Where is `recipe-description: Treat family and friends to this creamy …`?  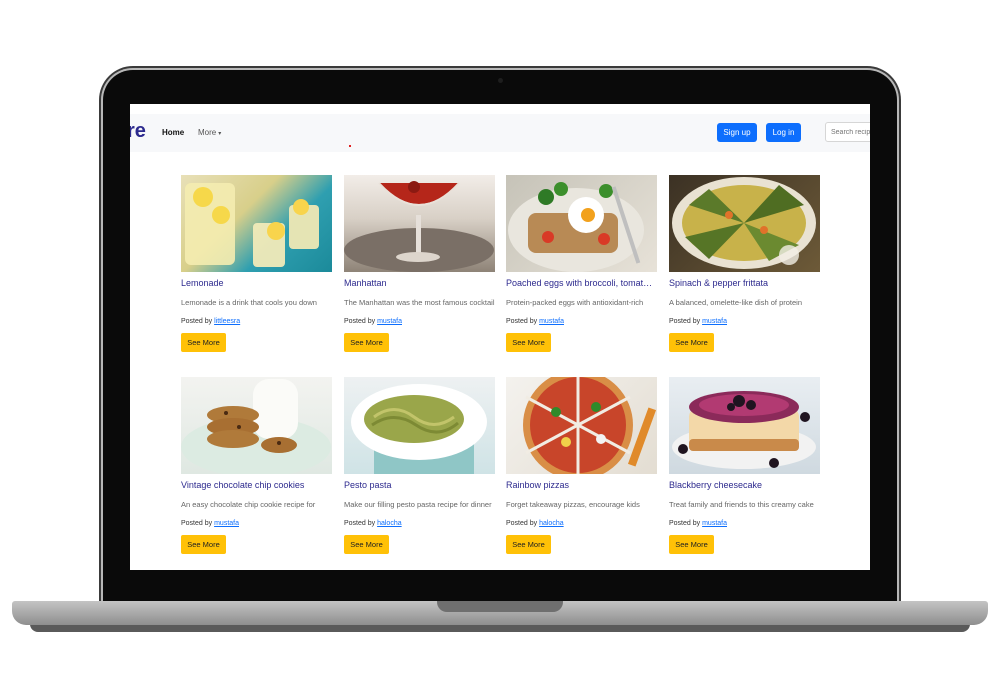
recipe-description: Treat family and friends to this creamy … is located at coordinates (741, 504).